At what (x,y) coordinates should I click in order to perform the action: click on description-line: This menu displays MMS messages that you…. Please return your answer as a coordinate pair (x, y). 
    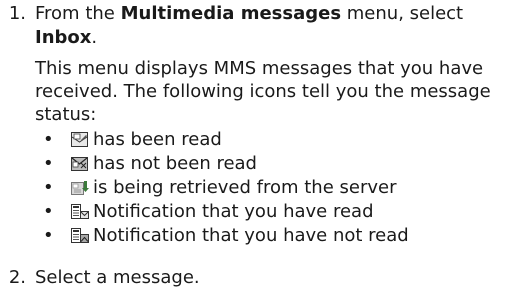
    Looking at the image, I should click on (259, 68).